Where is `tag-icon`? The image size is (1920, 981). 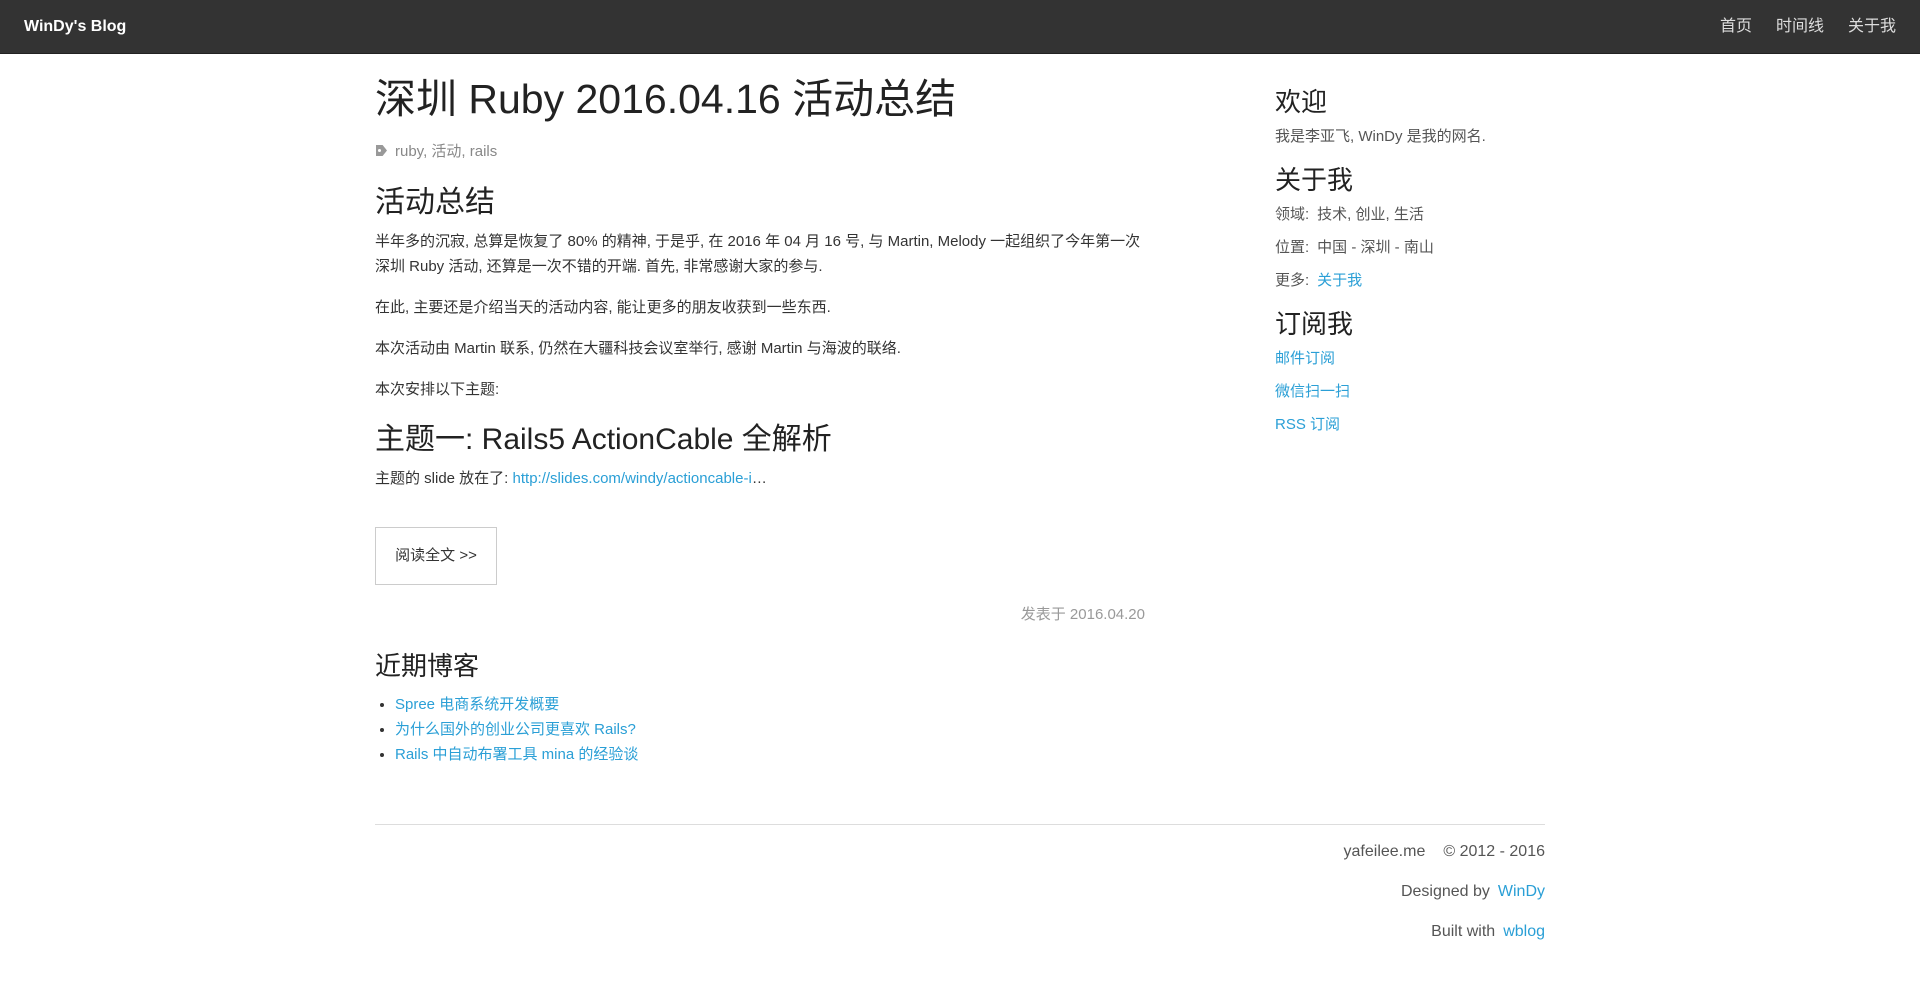
tag-icon is located at coordinates (381, 150).